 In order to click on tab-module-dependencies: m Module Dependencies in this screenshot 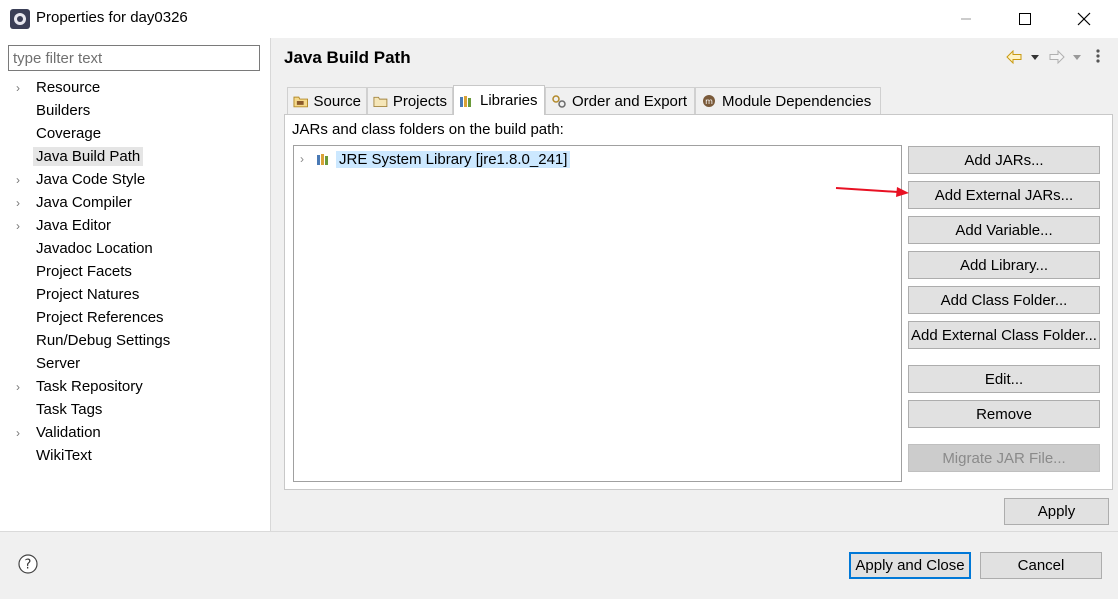, I will do `click(788, 100)`.